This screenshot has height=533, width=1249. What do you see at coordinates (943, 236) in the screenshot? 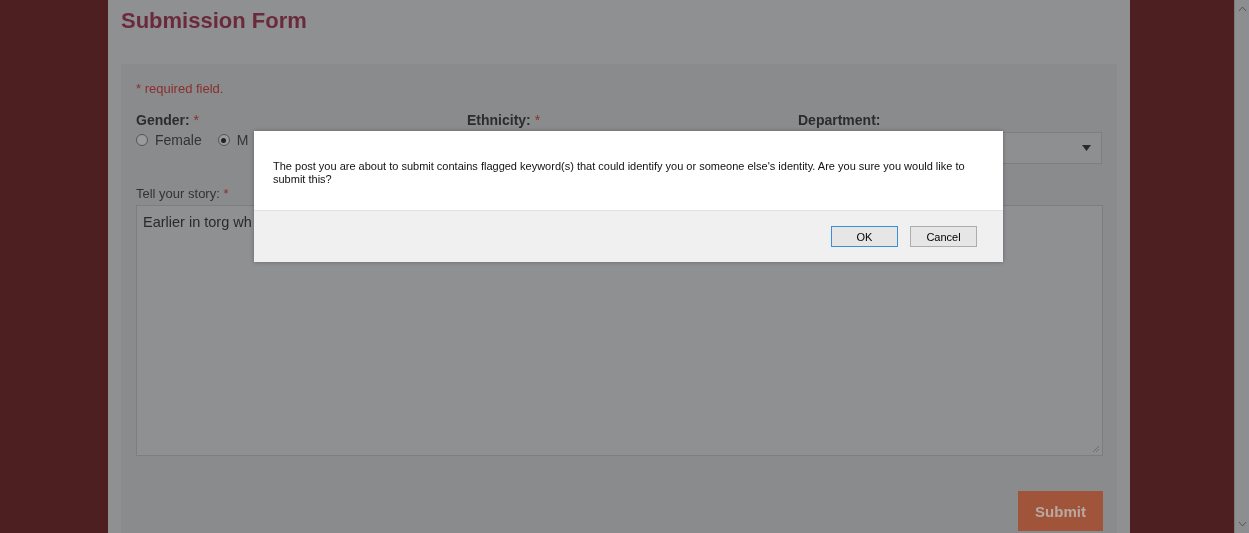
I see `dialog-button: Cancel` at bounding box center [943, 236].